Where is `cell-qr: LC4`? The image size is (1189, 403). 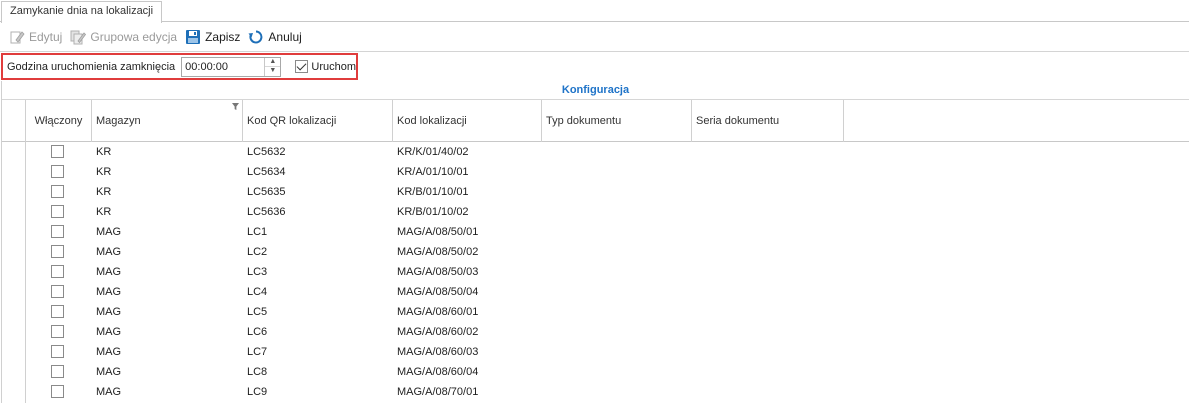 cell-qr: LC4 is located at coordinates (257, 292).